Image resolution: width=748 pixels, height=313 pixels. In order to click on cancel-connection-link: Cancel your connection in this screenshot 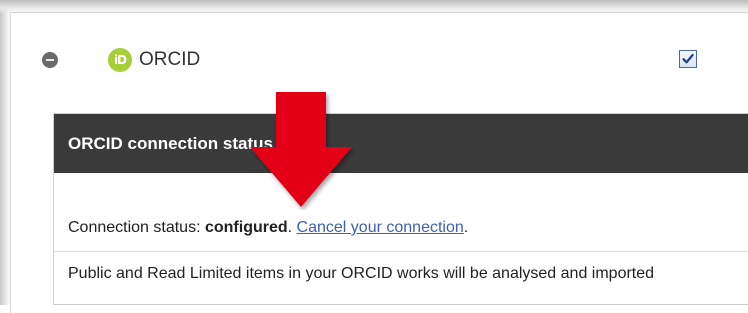, I will do `click(380, 227)`.